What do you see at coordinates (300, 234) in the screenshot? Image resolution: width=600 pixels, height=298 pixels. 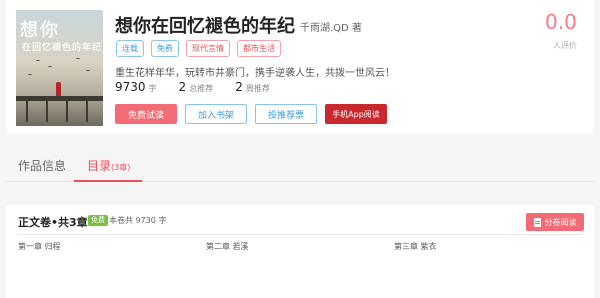 I see `divider` at bounding box center [300, 234].